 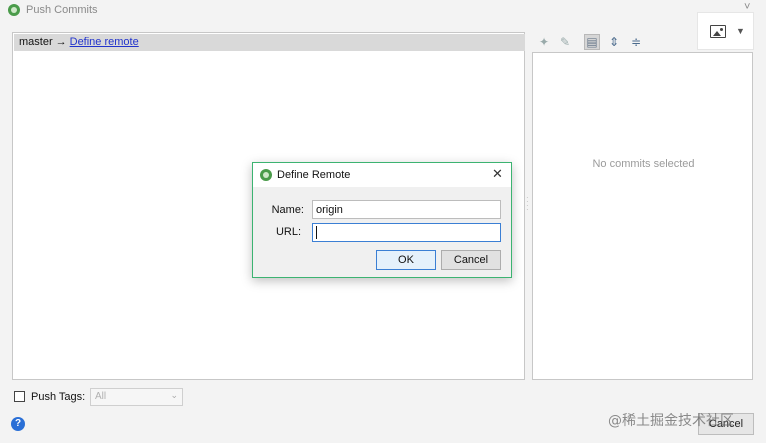 What do you see at coordinates (288, 232) in the screenshot?
I see `url-label: URL:` at bounding box center [288, 232].